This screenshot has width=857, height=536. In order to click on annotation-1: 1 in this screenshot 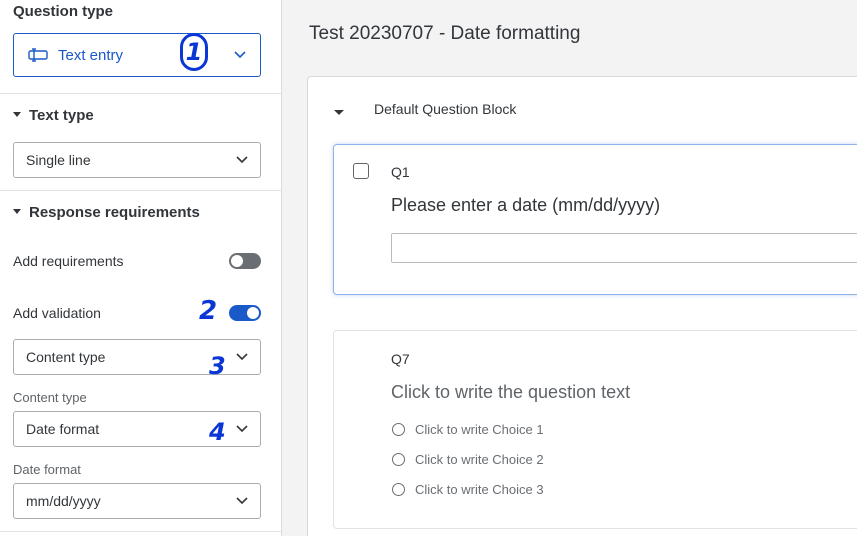, I will do `click(194, 52)`.